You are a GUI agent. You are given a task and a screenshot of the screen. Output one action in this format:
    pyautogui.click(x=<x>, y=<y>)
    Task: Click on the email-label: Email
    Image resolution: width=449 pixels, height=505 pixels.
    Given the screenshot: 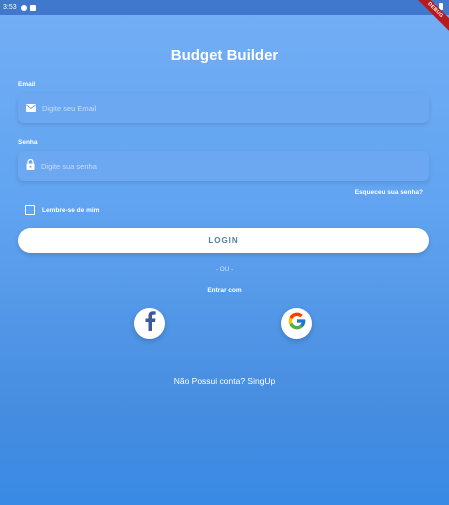 What is the action you would take?
    pyautogui.click(x=27, y=84)
    